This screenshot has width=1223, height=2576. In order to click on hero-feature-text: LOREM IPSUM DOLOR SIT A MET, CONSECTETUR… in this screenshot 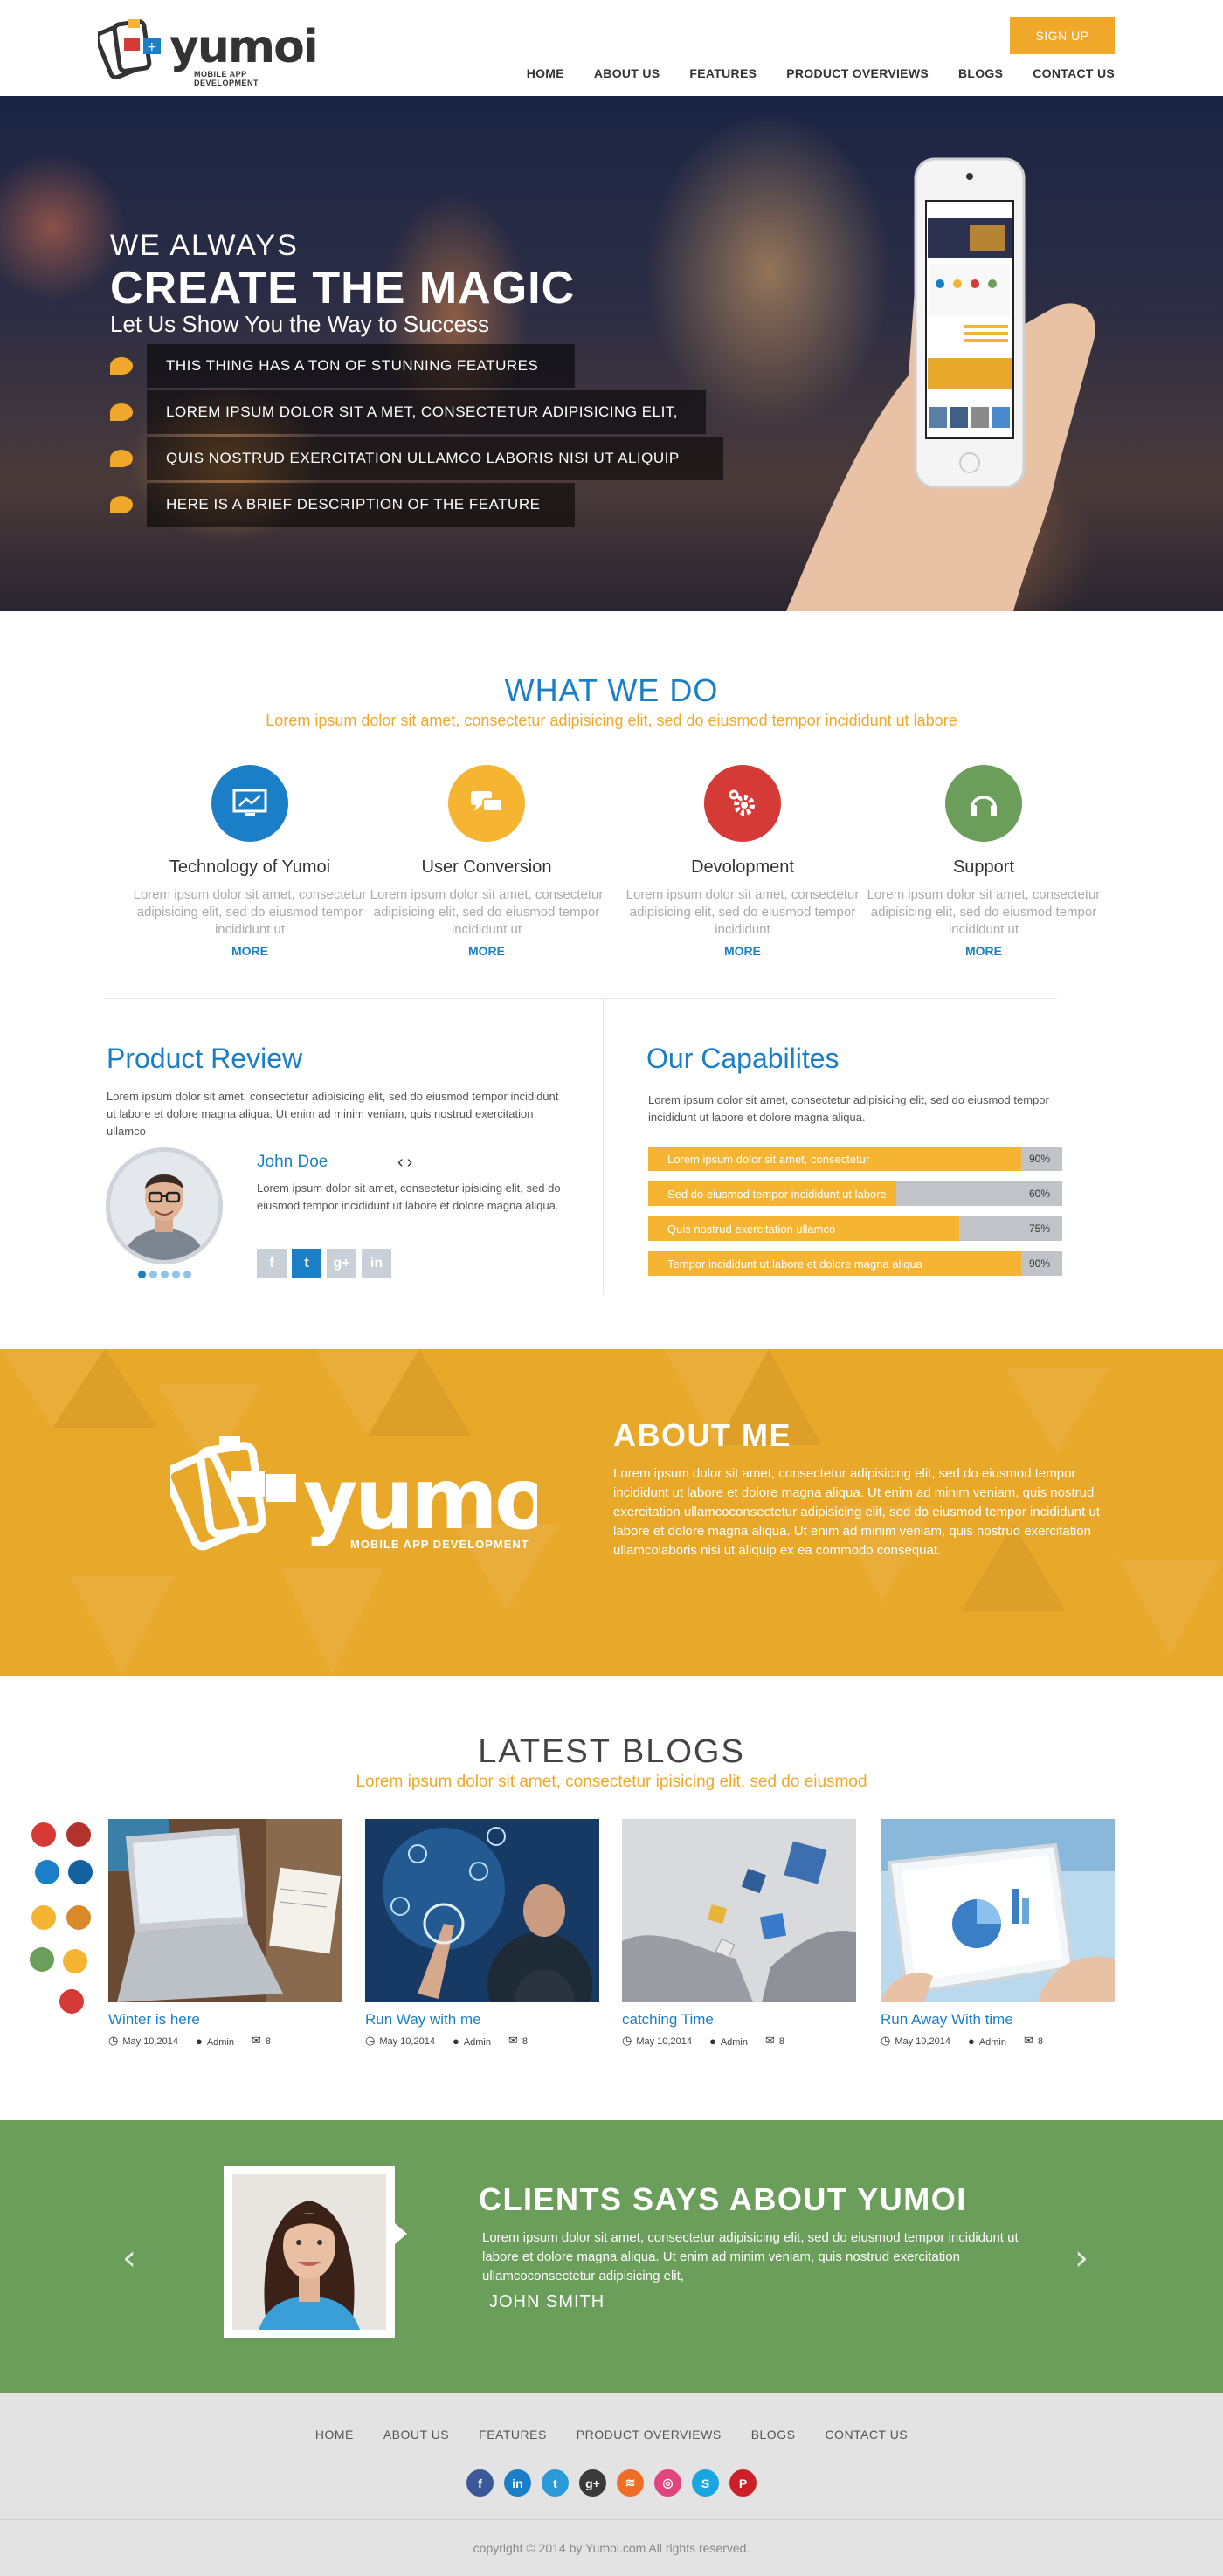, I will do `click(426, 412)`.